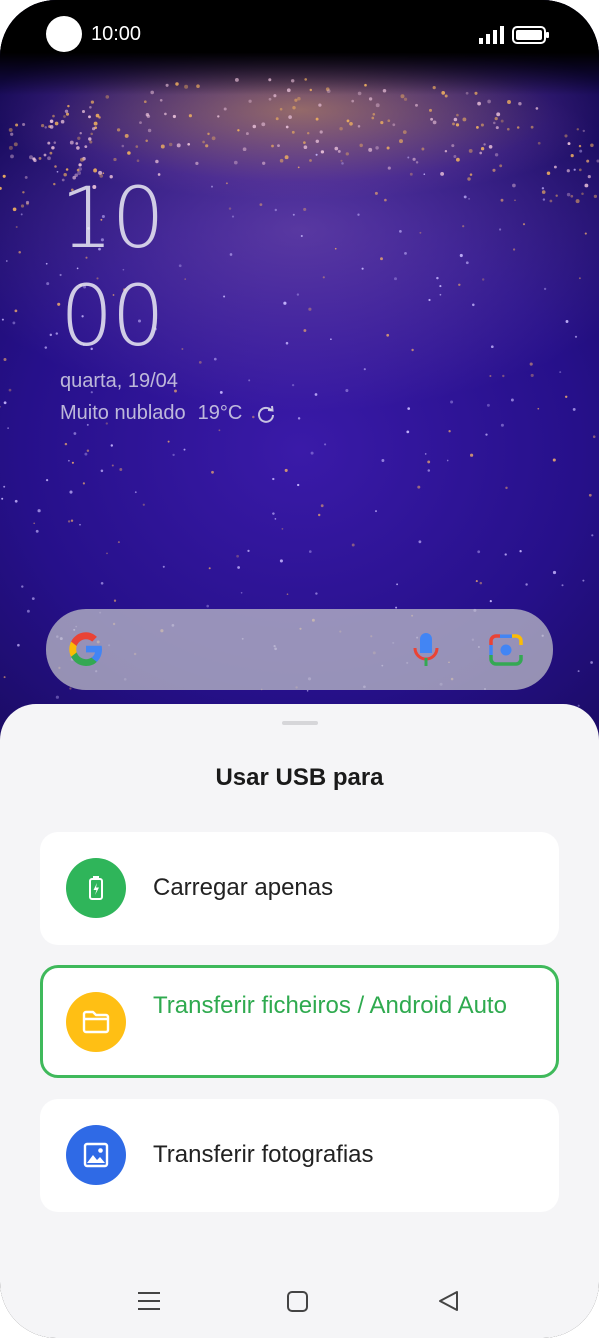 The height and width of the screenshot is (1338, 599). I want to click on home-icon, so click(298, 1302).